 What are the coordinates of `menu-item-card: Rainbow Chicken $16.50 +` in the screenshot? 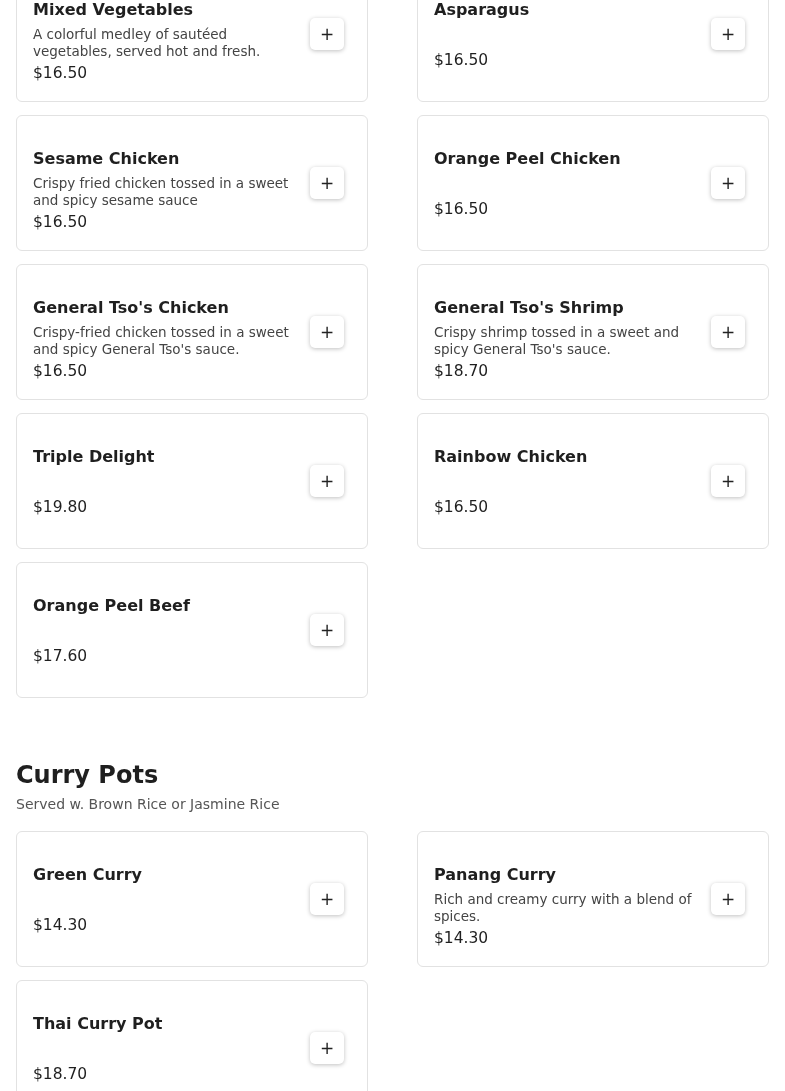 It's located at (593, 481).